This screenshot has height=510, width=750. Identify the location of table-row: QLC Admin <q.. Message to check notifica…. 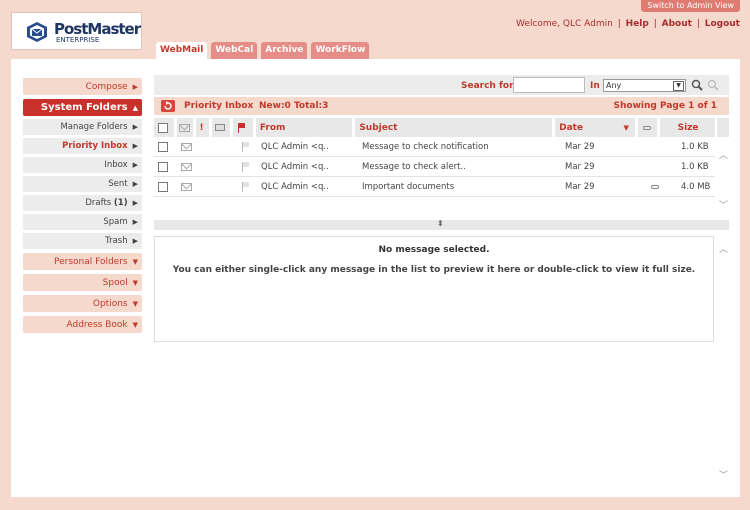
(434, 147).